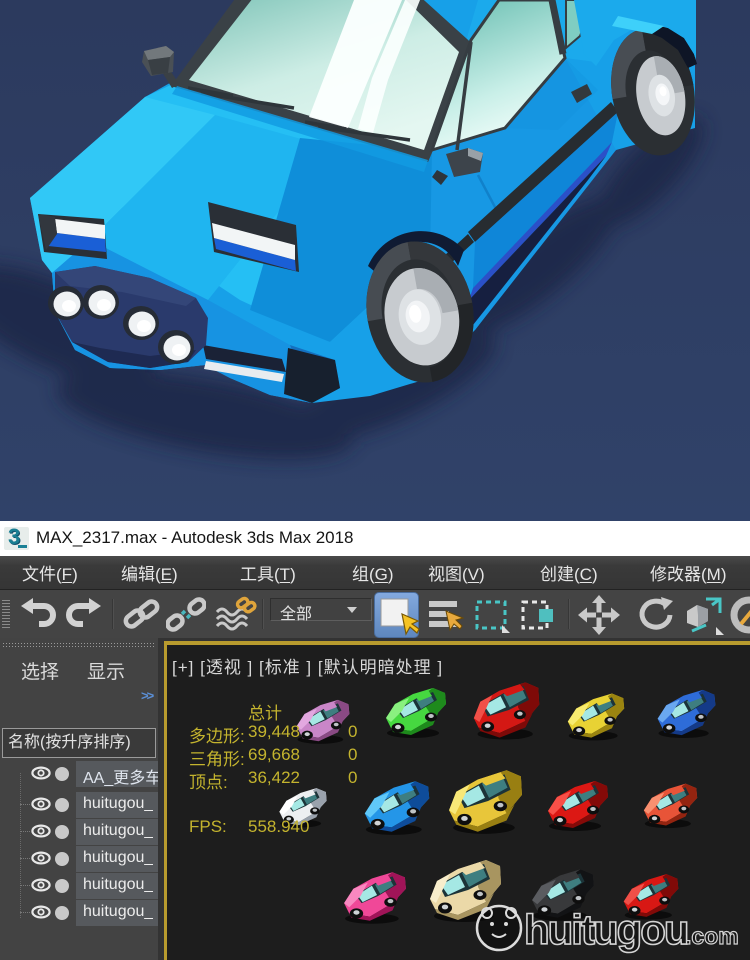  I want to click on svg-text: huitugou, so click(606, 929).